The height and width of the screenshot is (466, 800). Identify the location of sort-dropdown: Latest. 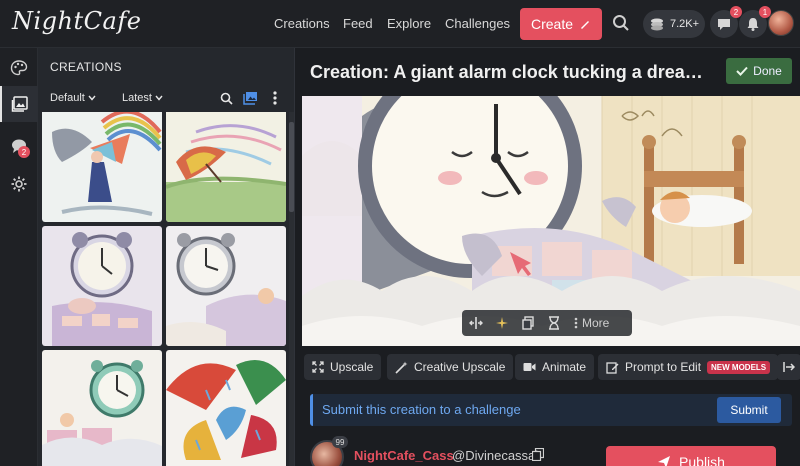
(142, 98).